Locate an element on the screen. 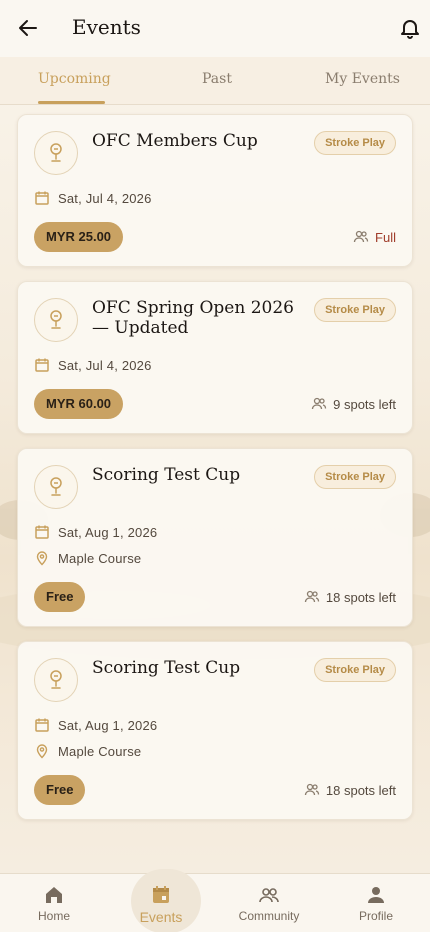  active-tab-indicator is located at coordinates (71, 102).